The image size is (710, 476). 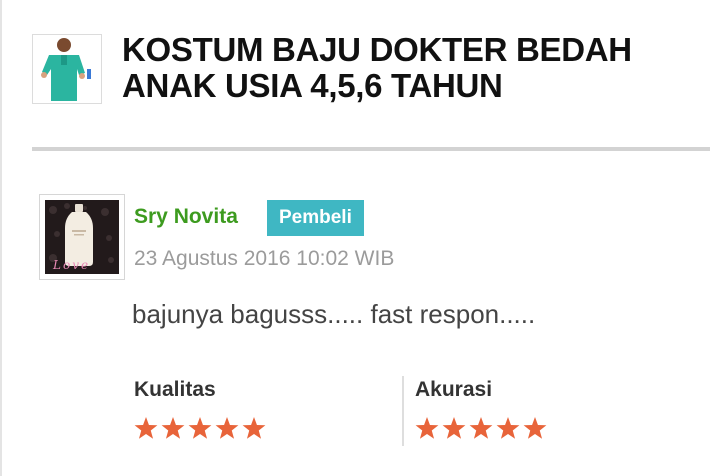 What do you see at coordinates (315, 218) in the screenshot?
I see `buyer-badge: Pembeli` at bounding box center [315, 218].